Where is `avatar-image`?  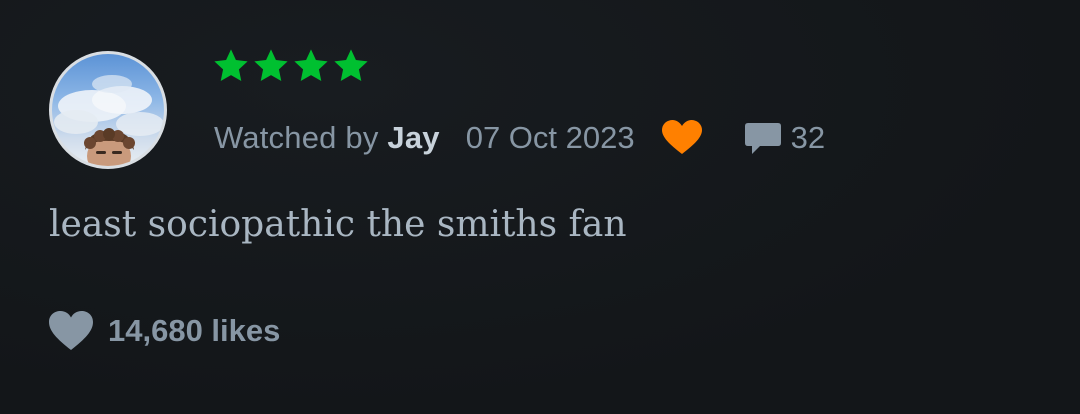
avatar-image is located at coordinates (109, 120).